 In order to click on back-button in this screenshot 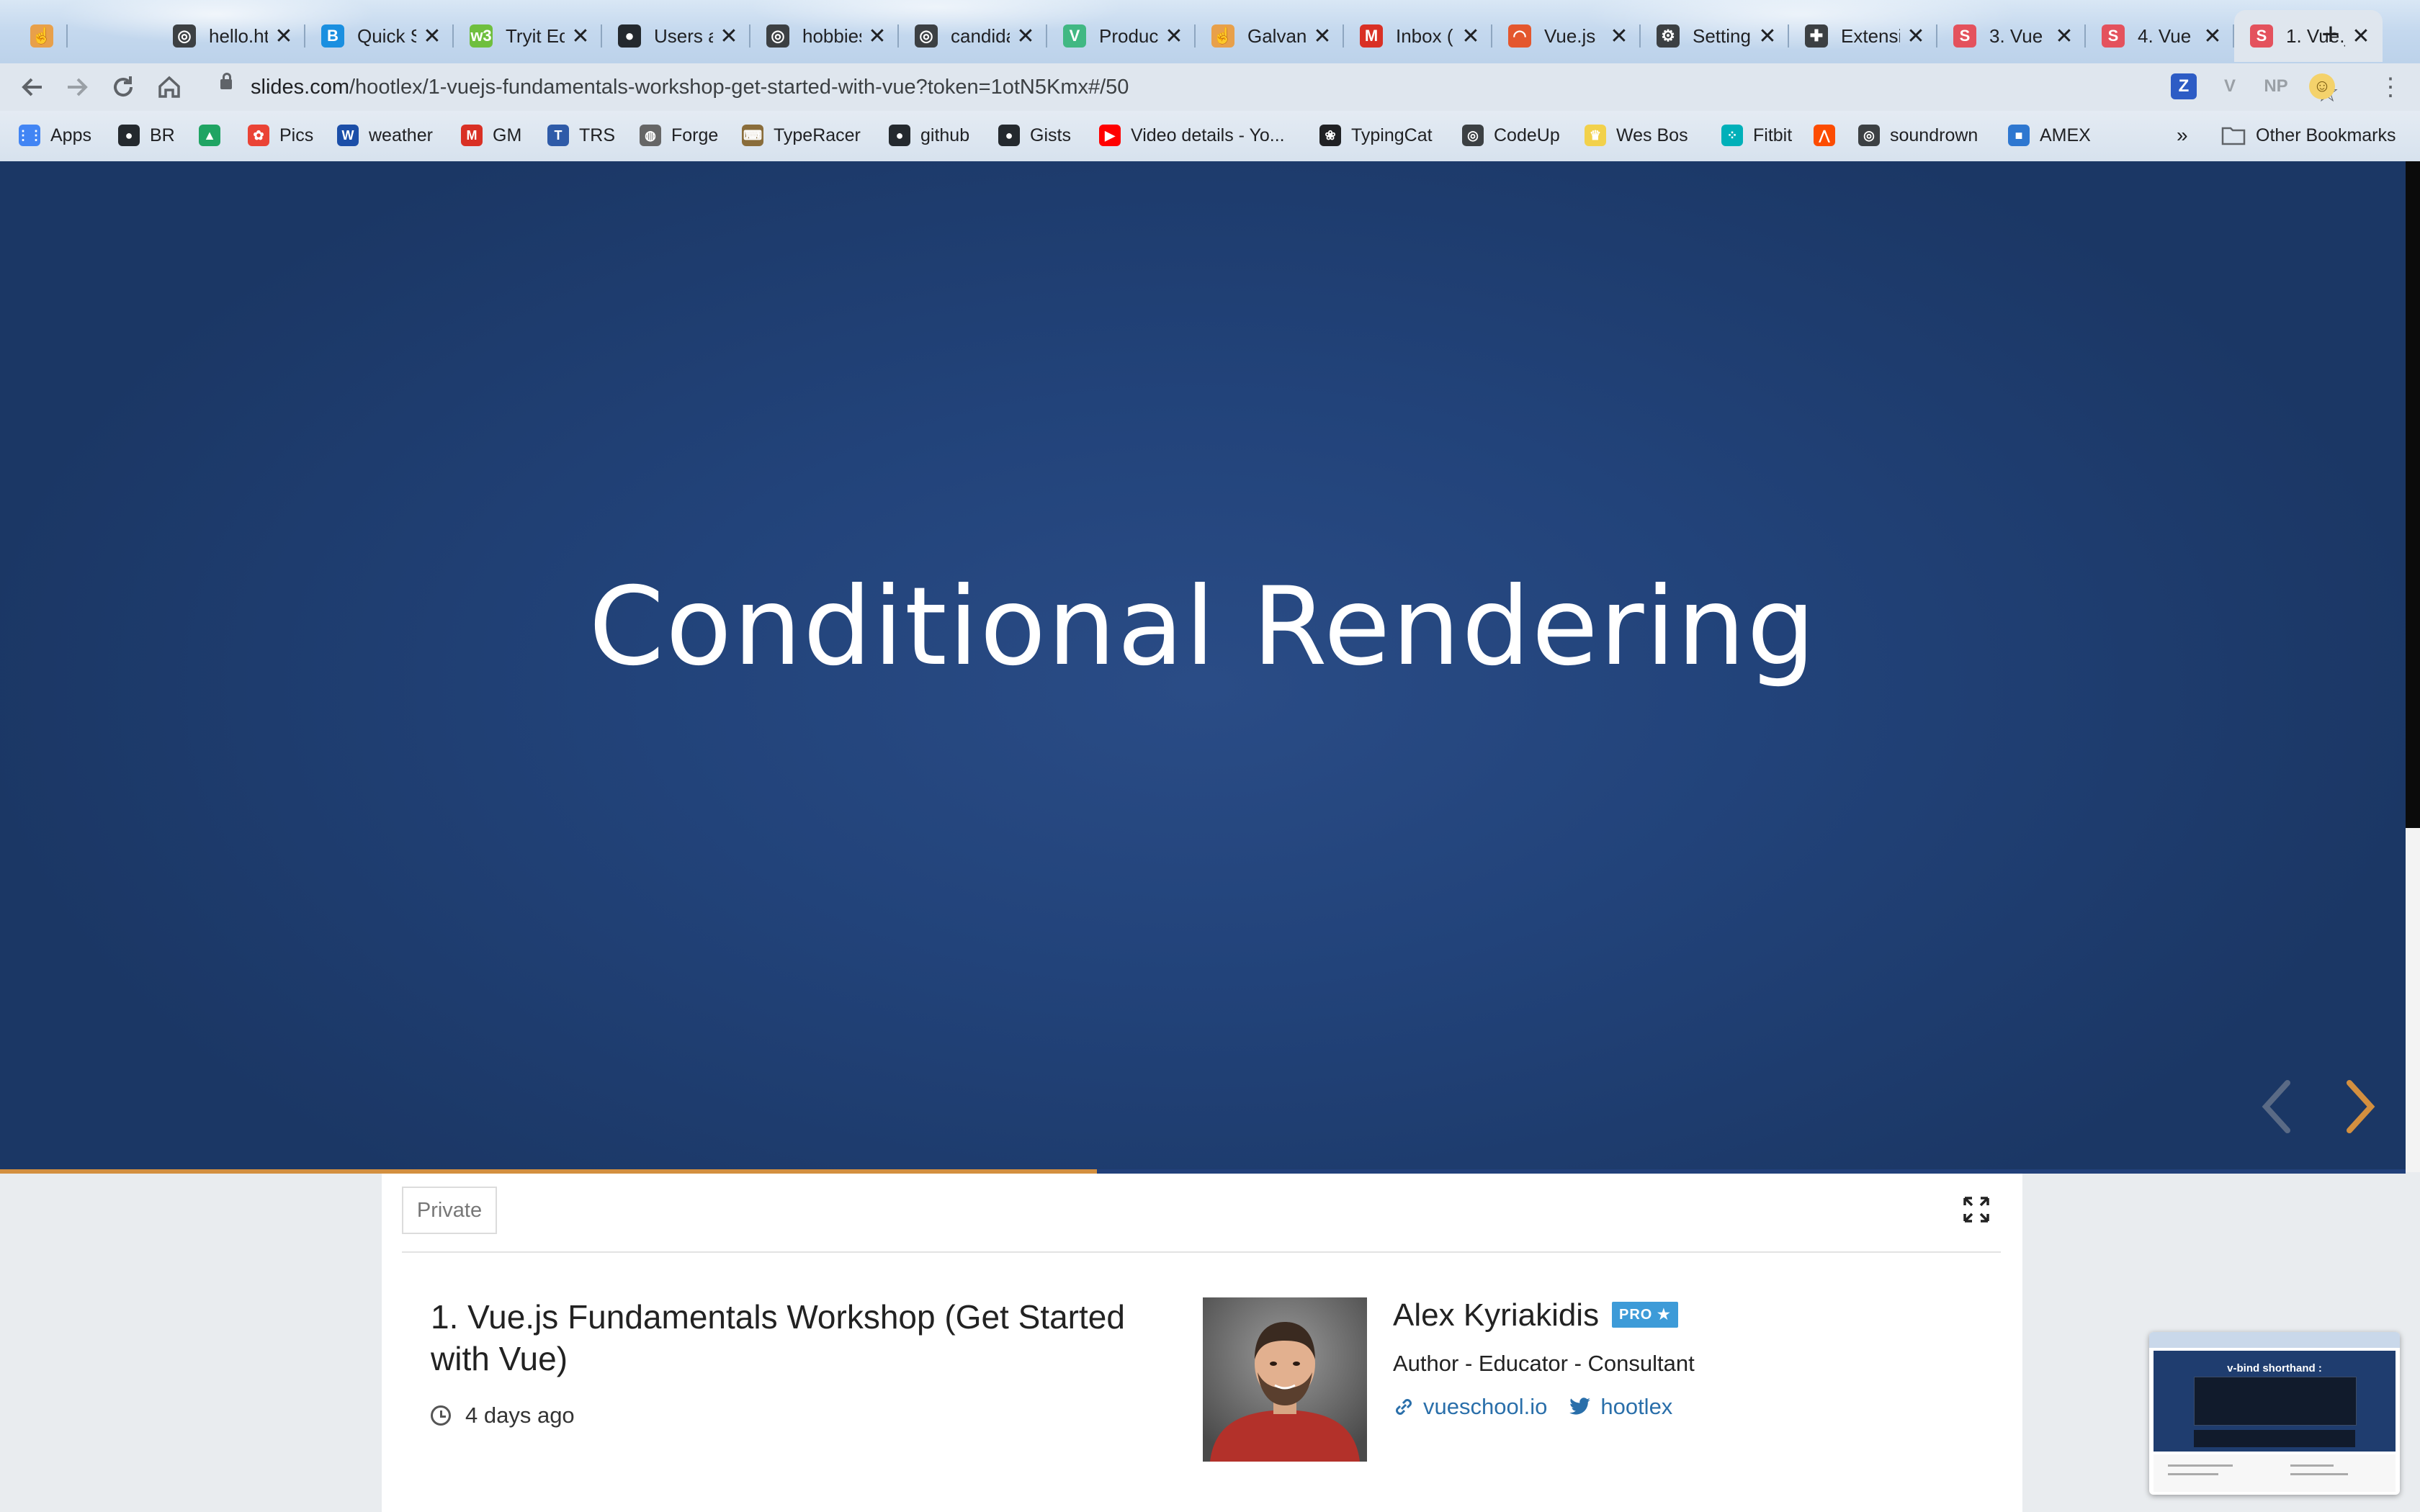, I will do `click(32, 87)`.